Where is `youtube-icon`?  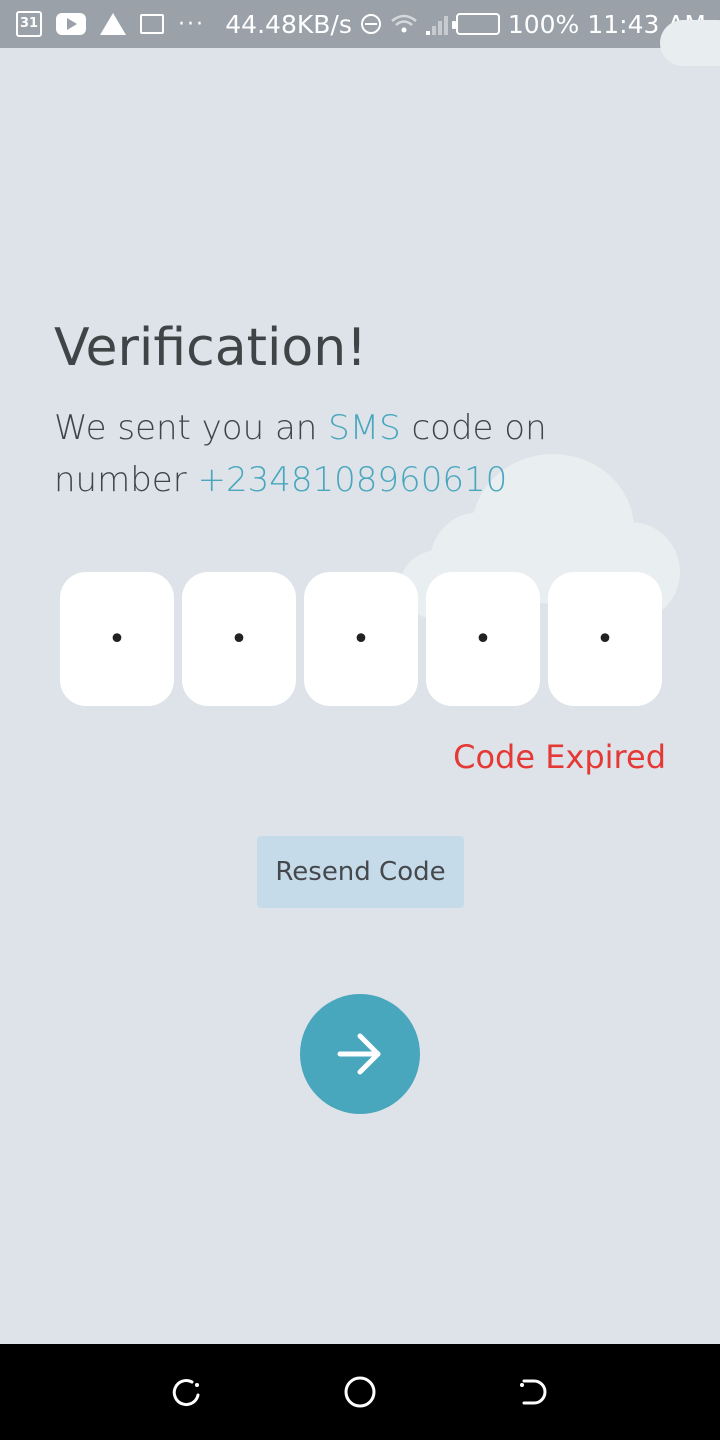
youtube-icon is located at coordinates (71, 24).